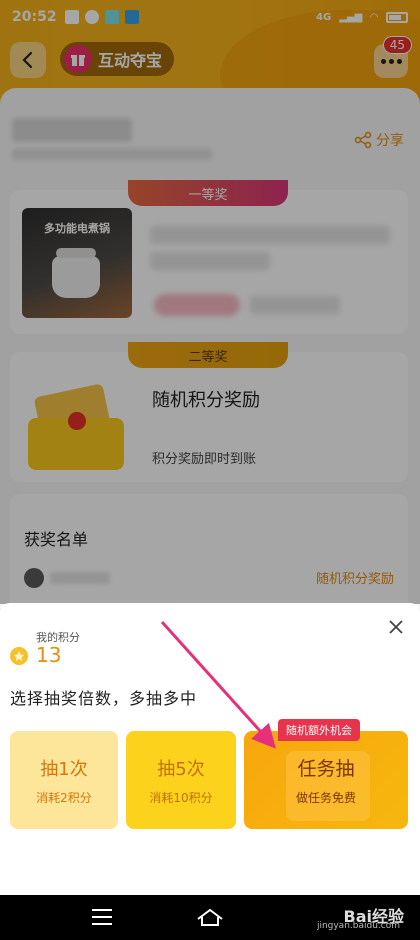  I want to click on option-sub: 消耗2积分, so click(64, 797).